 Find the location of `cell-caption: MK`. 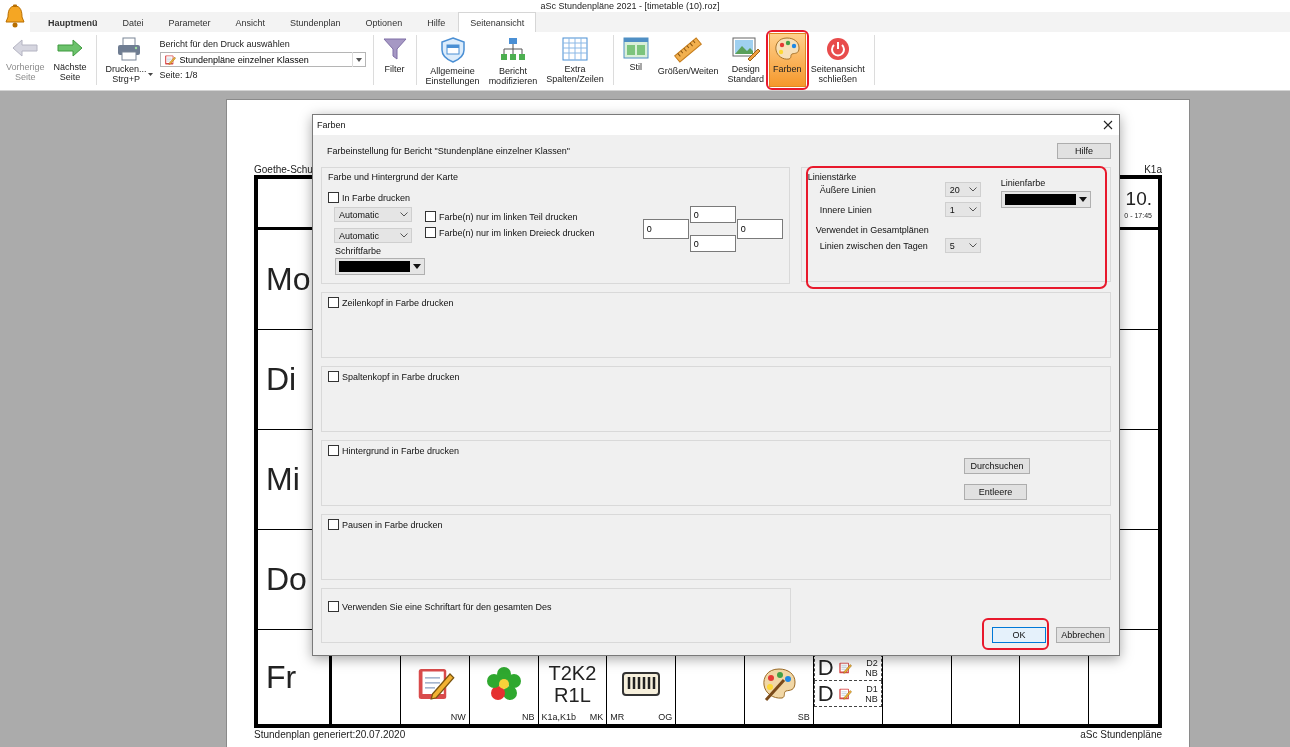

cell-caption: MK is located at coordinates (596, 717).